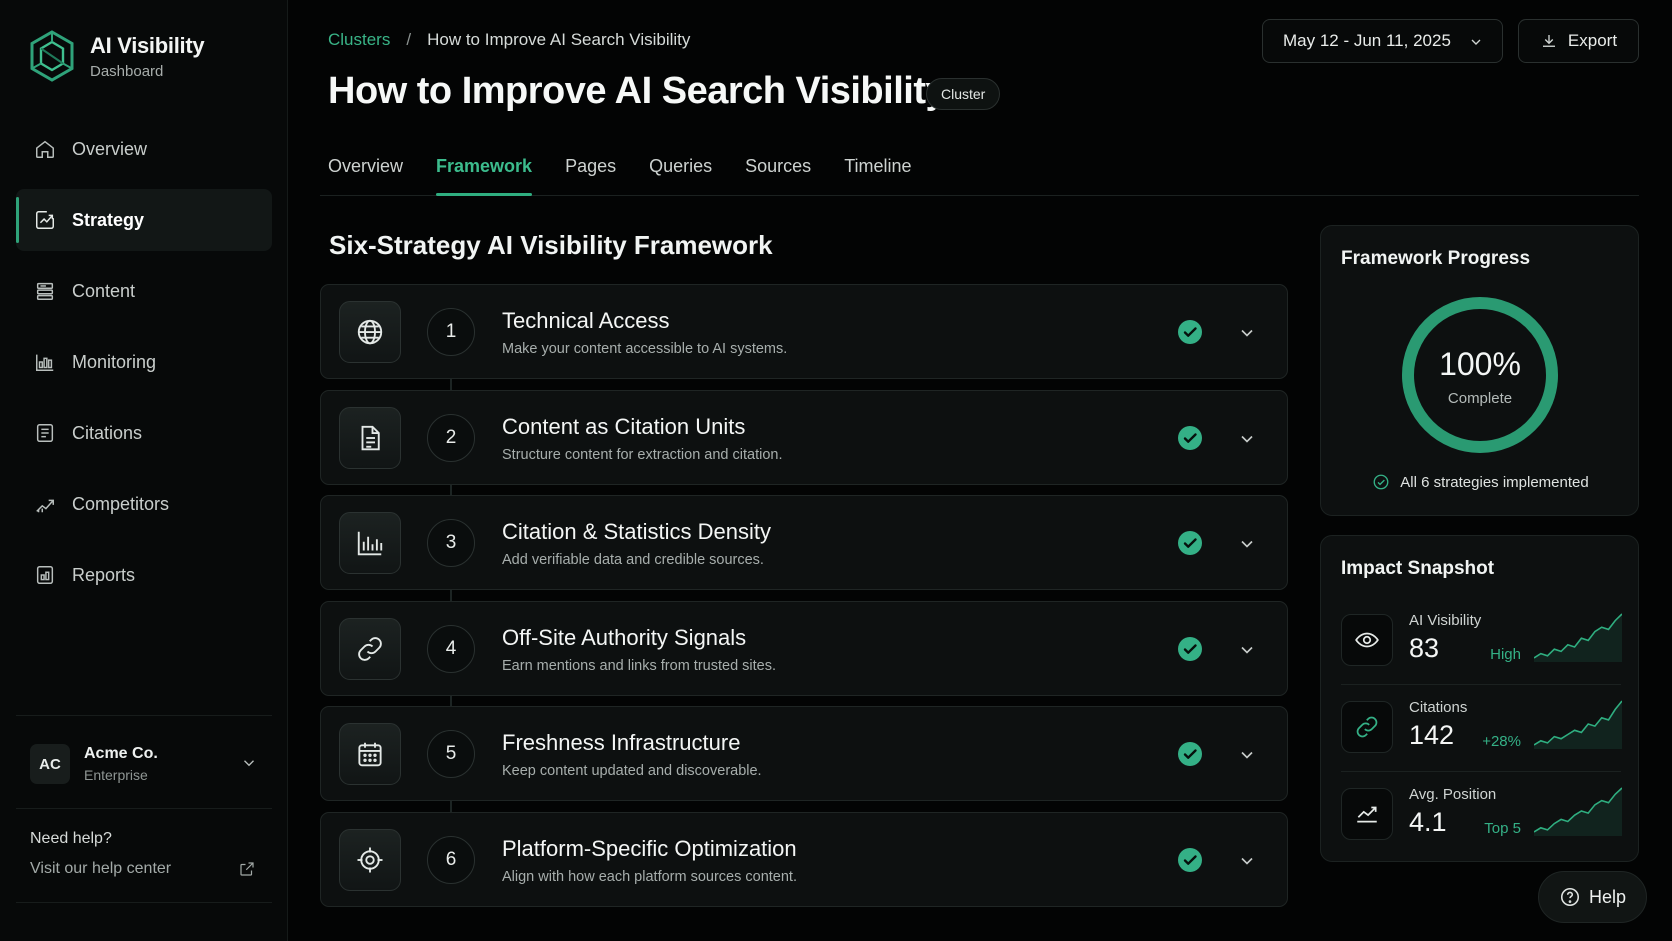  What do you see at coordinates (144, 291) in the screenshot?
I see `sidebar-item-content: Content` at bounding box center [144, 291].